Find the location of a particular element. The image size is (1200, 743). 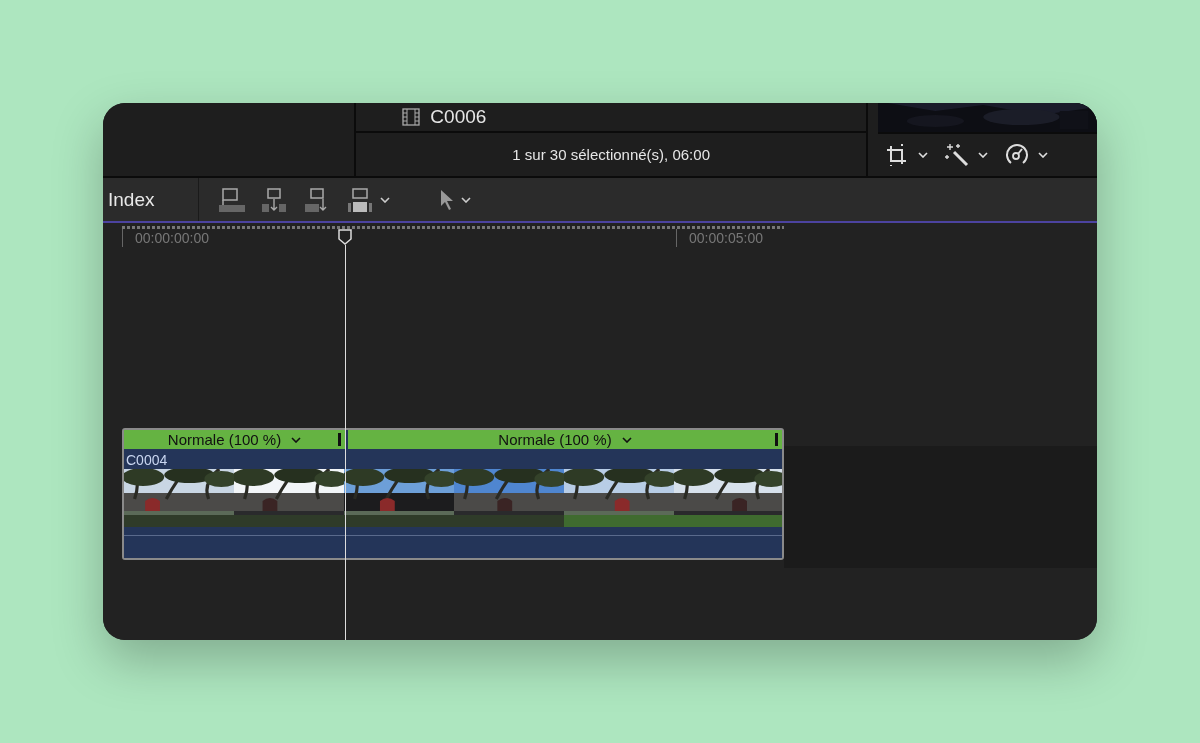

index-label: Index is located at coordinates (131, 199).